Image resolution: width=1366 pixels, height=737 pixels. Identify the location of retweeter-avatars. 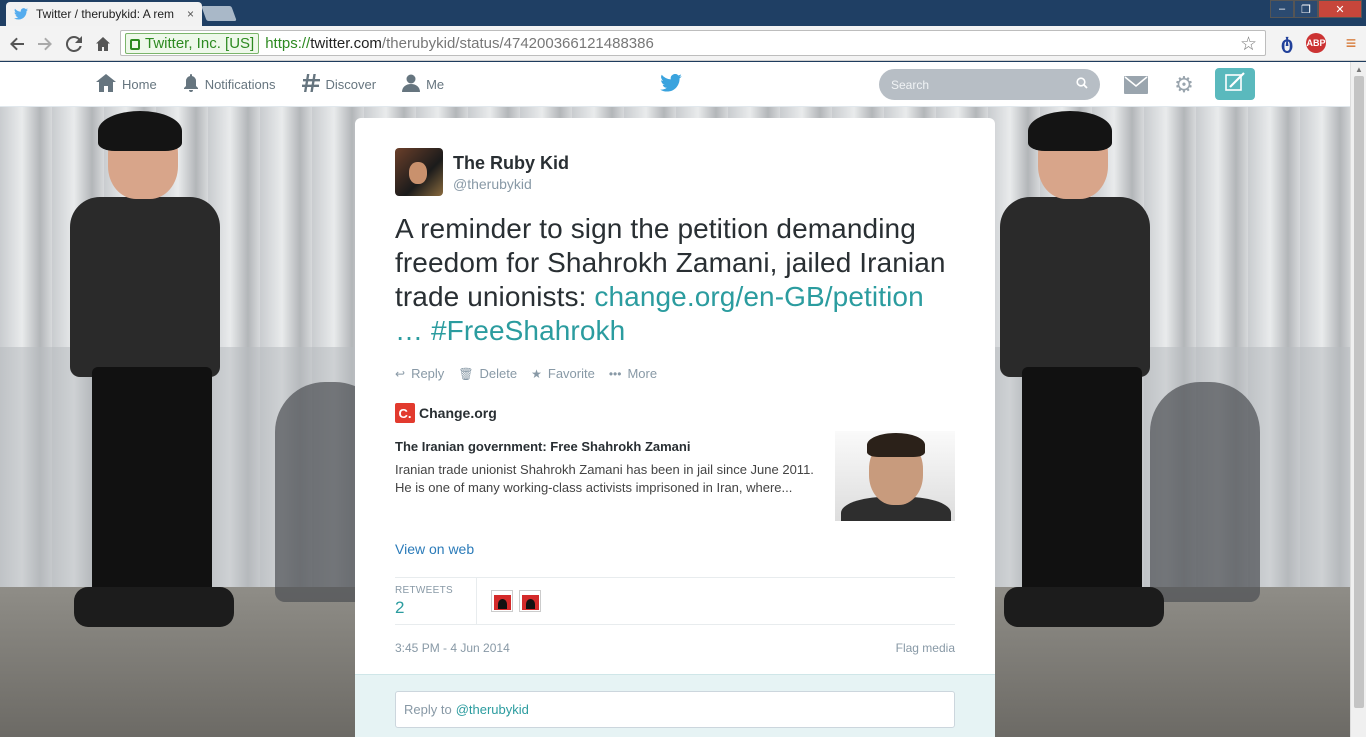
(519, 601).